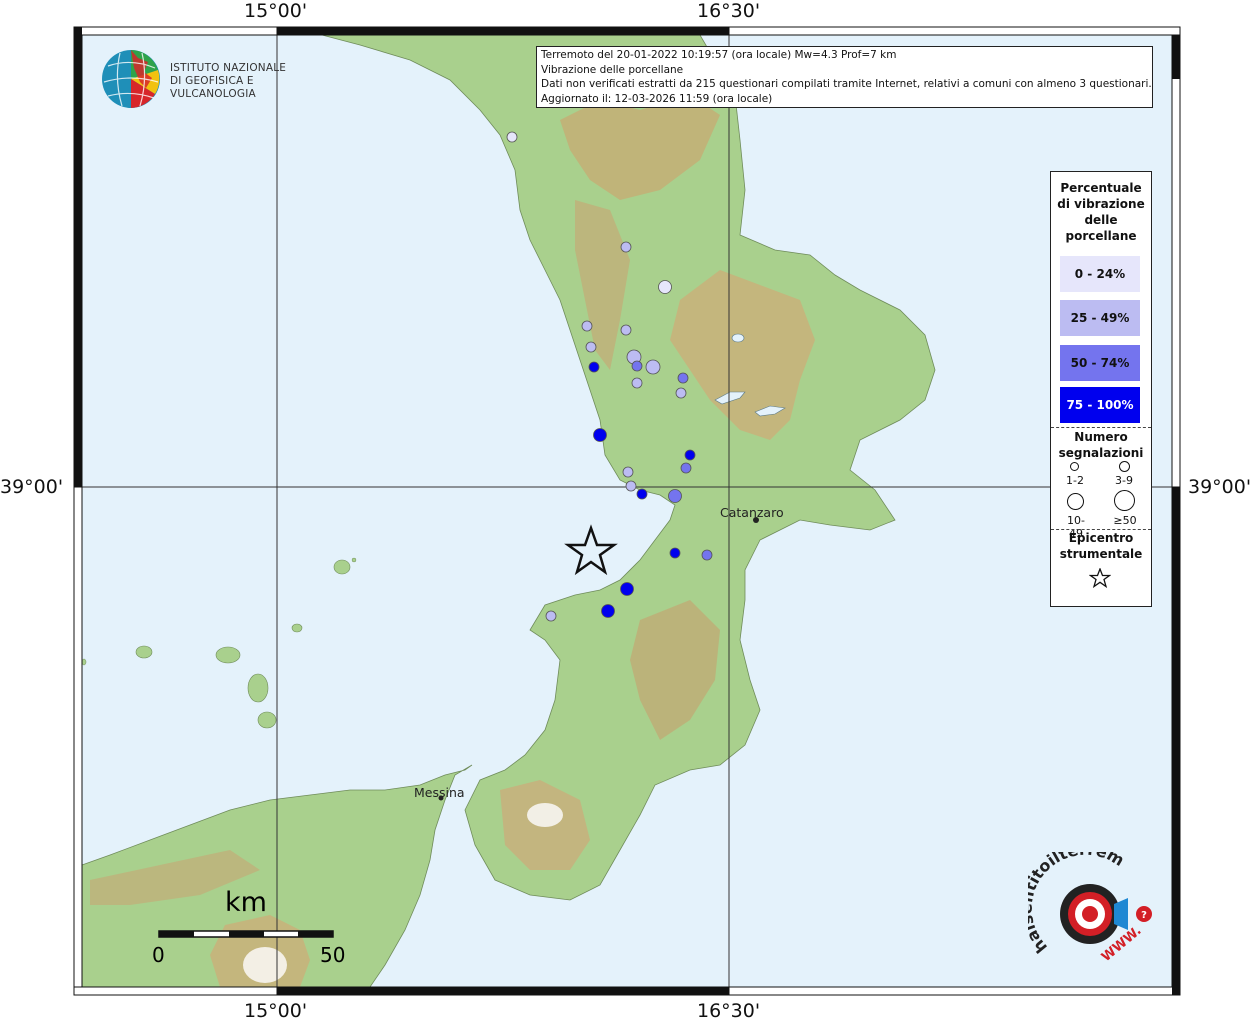 This screenshot has height=1024, width=1254. Describe the element at coordinates (1100, 578) in the screenshot. I see `star-icon` at that location.